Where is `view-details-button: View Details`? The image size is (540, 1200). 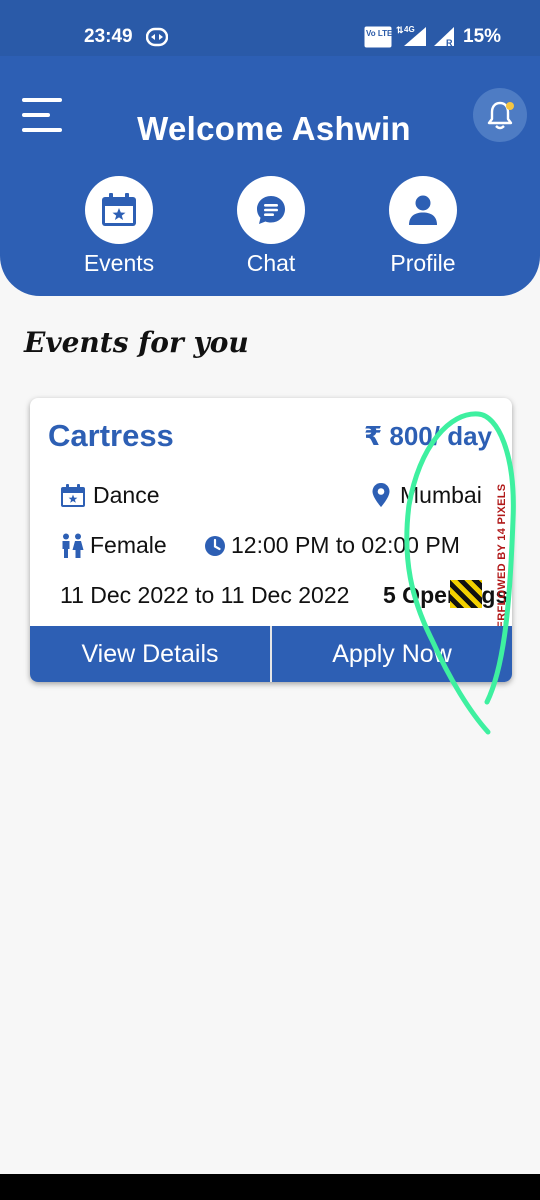
view-details-button: View Details is located at coordinates (151, 654).